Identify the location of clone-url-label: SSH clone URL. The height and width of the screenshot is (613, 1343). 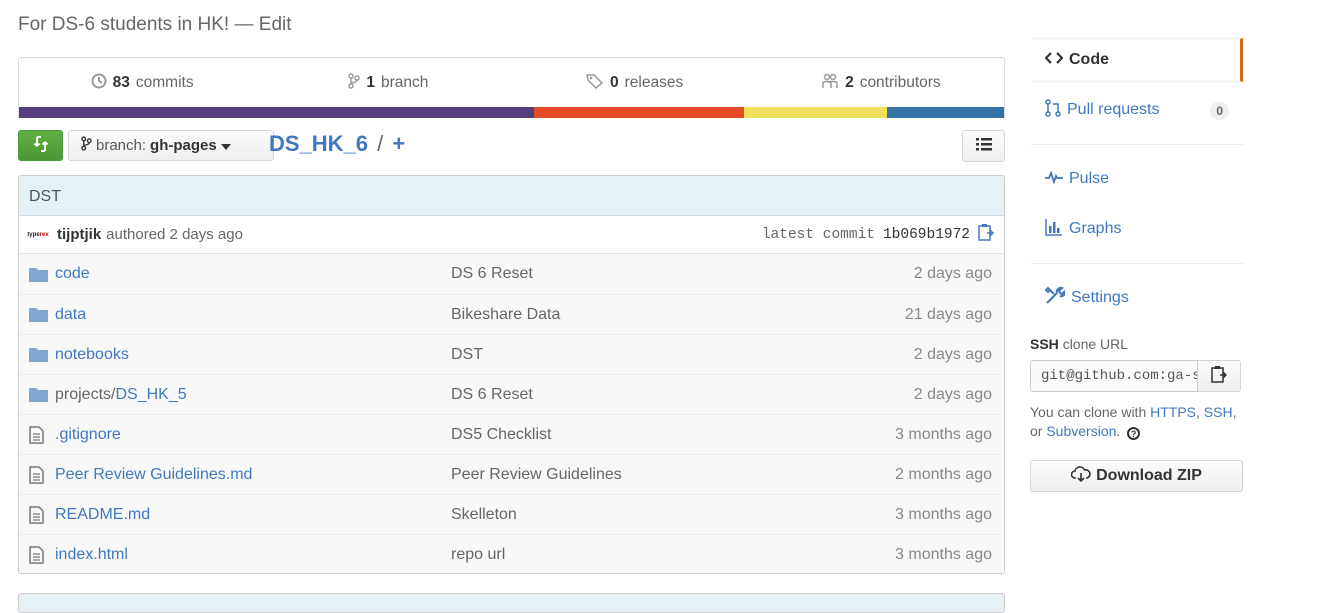
(1079, 344).